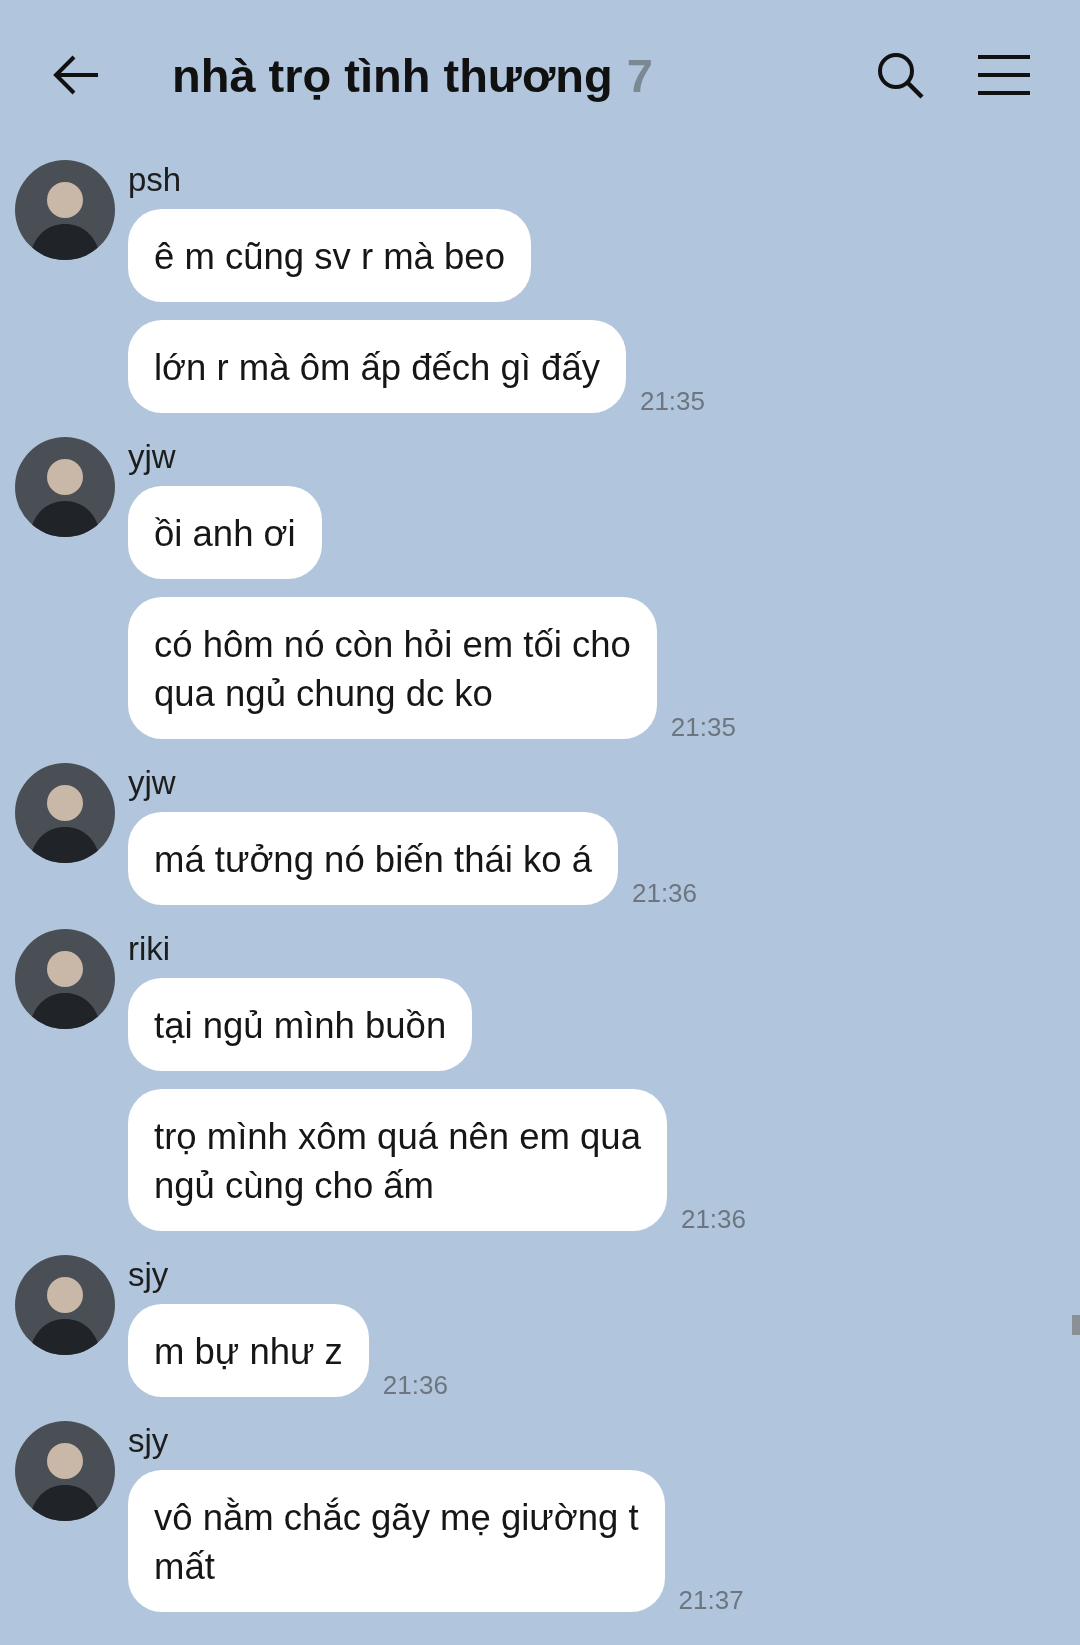 Image resolution: width=1080 pixels, height=1645 pixels. What do you see at coordinates (1076, 1325) in the screenshot?
I see `scrollbar-thumb` at bounding box center [1076, 1325].